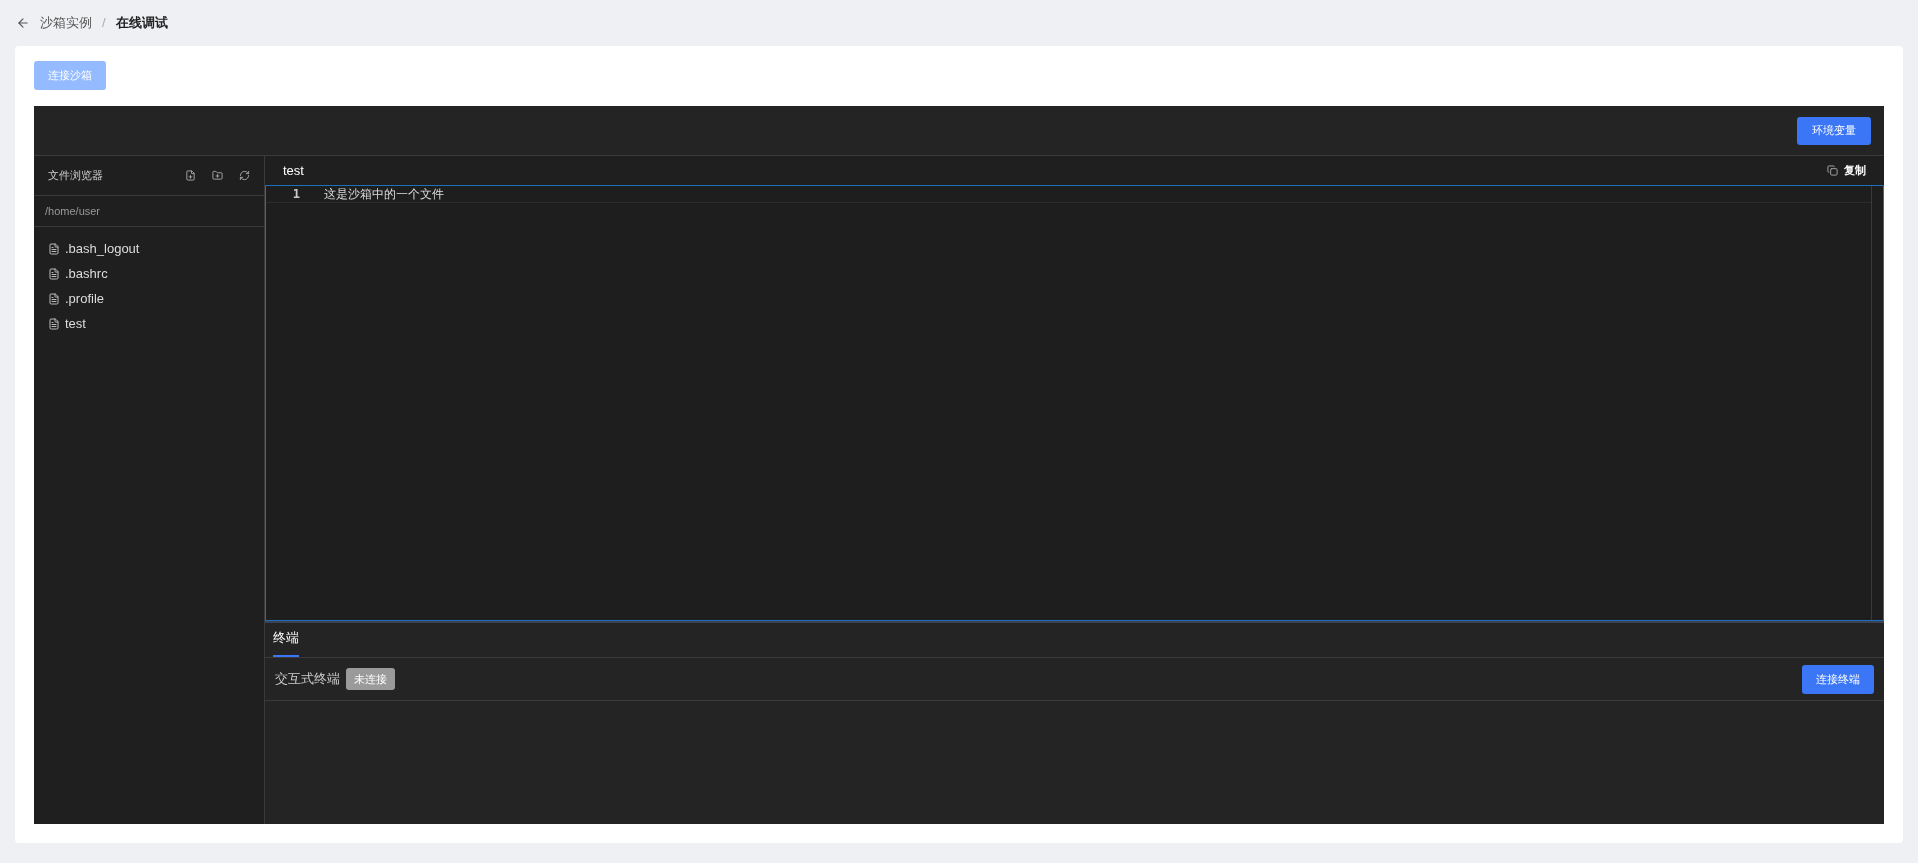  Describe the element at coordinates (149, 273) in the screenshot. I see `file-item: .bashrc` at that location.